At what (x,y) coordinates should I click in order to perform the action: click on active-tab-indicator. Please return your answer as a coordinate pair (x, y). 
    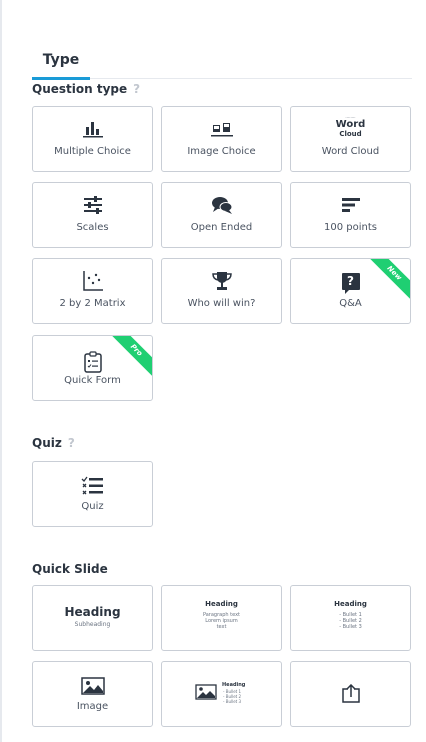
    Looking at the image, I should click on (61, 78).